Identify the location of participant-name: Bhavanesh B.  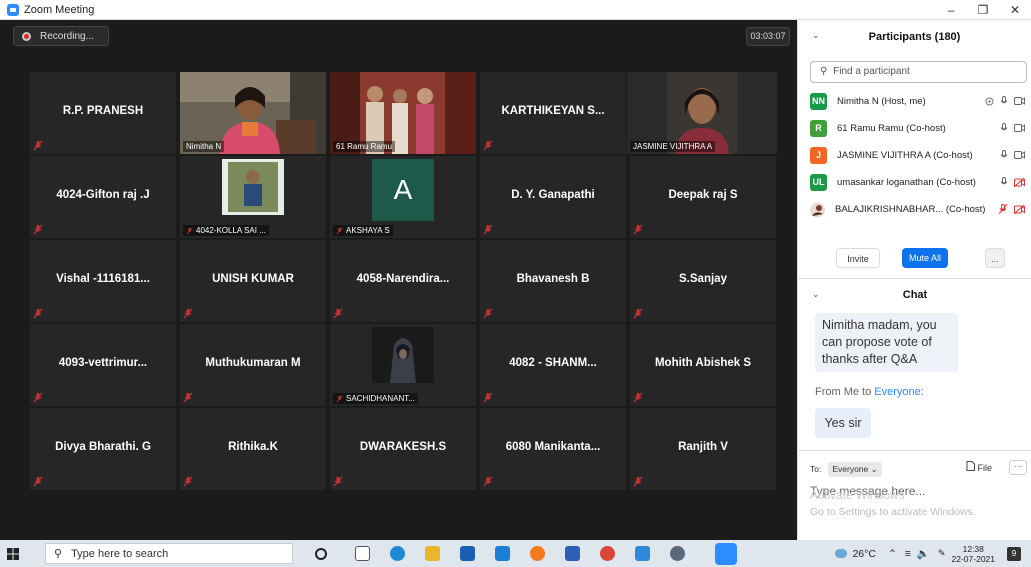
(553, 279).